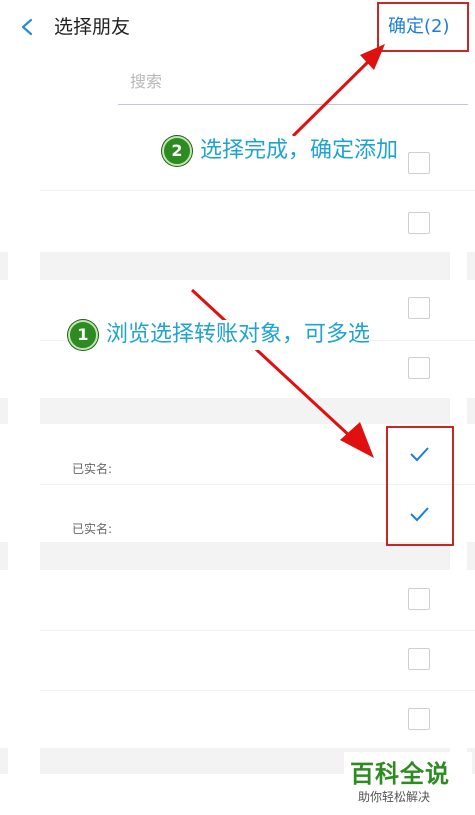  What do you see at coordinates (357, 440) in the screenshot?
I see `arrowhead-checkboxes-icon` at bounding box center [357, 440].